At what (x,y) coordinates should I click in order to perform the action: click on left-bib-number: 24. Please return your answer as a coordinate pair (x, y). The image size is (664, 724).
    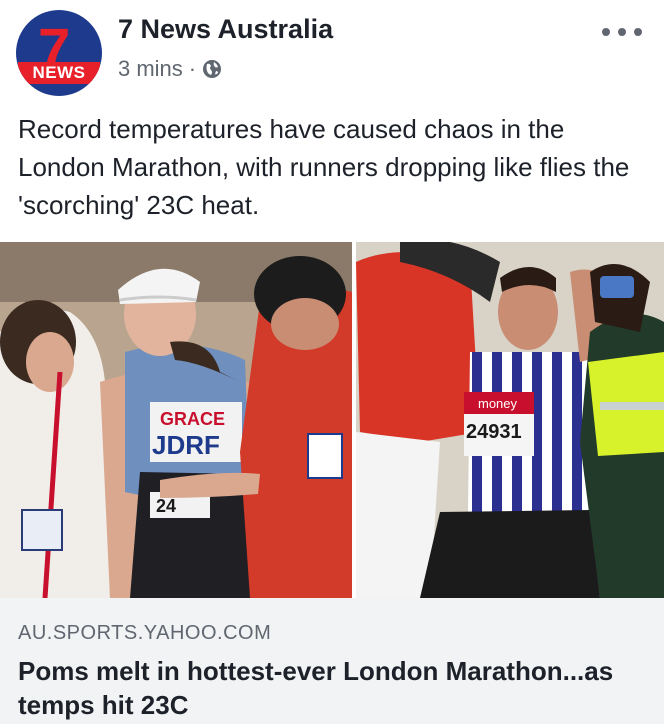
    Looking at the image, I should click on (166, 506).